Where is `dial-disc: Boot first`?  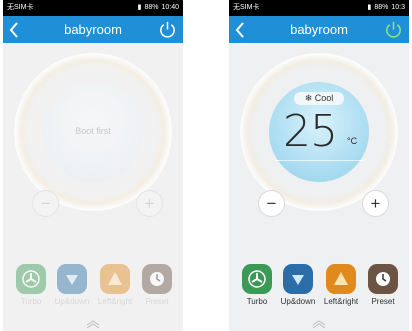 dial-disc: Boot first is located at coordinates (93, 132).